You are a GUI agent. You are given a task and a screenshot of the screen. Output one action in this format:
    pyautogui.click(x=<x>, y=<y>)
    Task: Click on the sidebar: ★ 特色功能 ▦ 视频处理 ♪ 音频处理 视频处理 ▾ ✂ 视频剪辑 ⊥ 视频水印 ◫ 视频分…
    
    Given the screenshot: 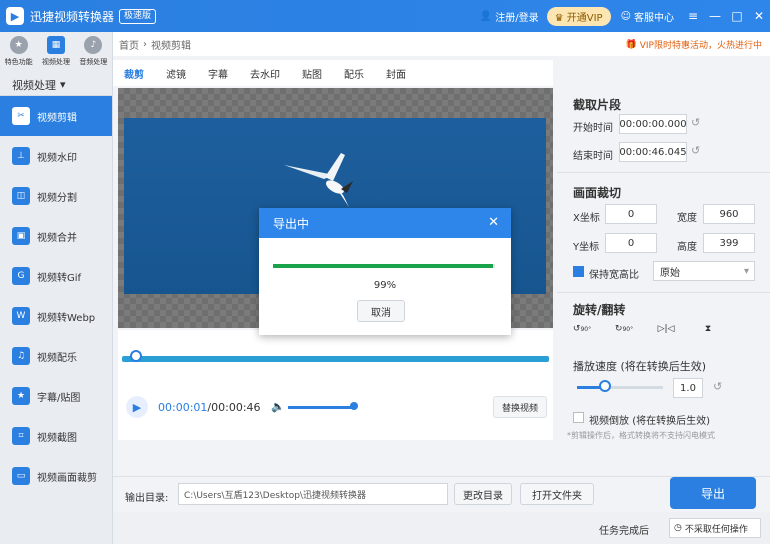 What is the action you would take?
    pyautogui.click(x=56, y=288)
    